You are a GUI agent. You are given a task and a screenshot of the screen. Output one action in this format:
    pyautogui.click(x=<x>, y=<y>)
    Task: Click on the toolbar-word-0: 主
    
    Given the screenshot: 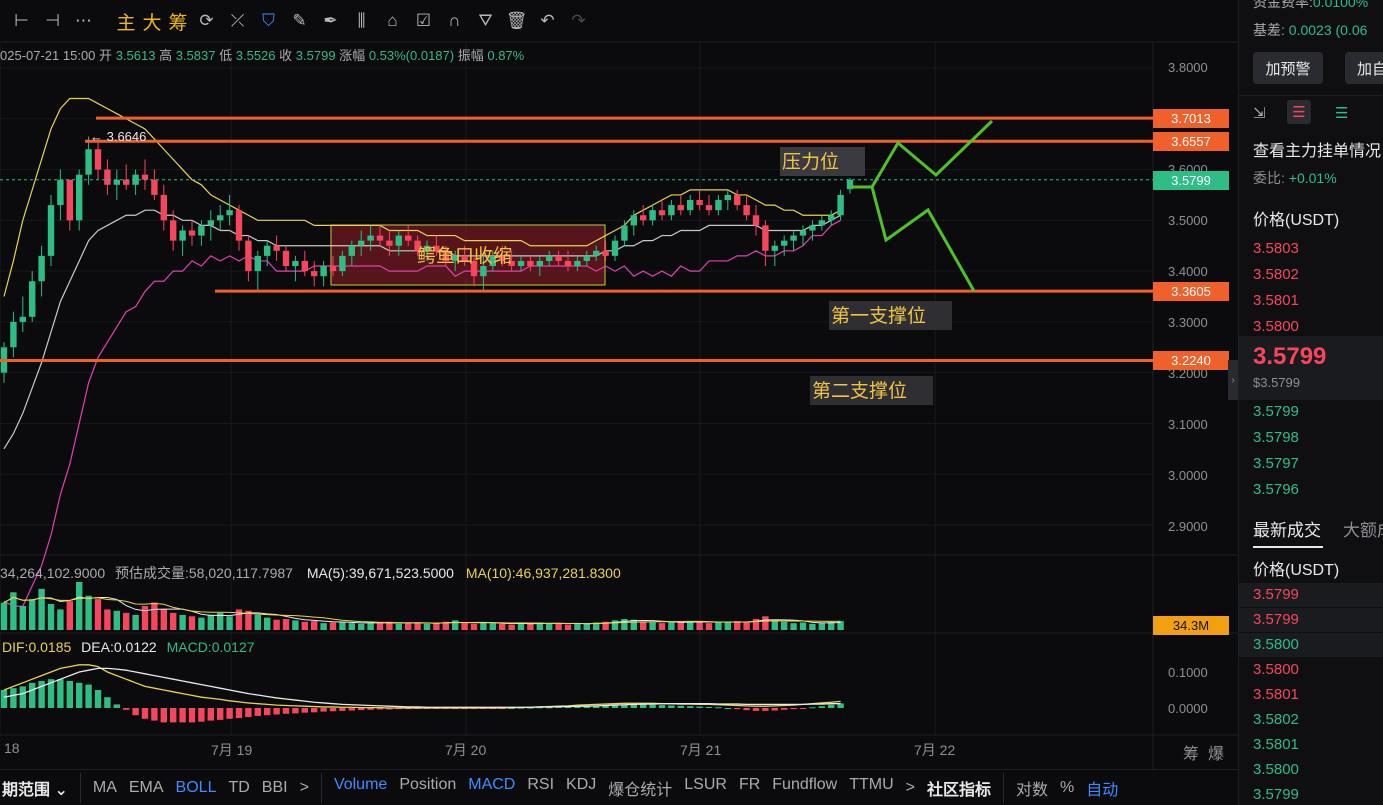 What is the action you would take?
    pyautogui.click(x=126, y=21)
    